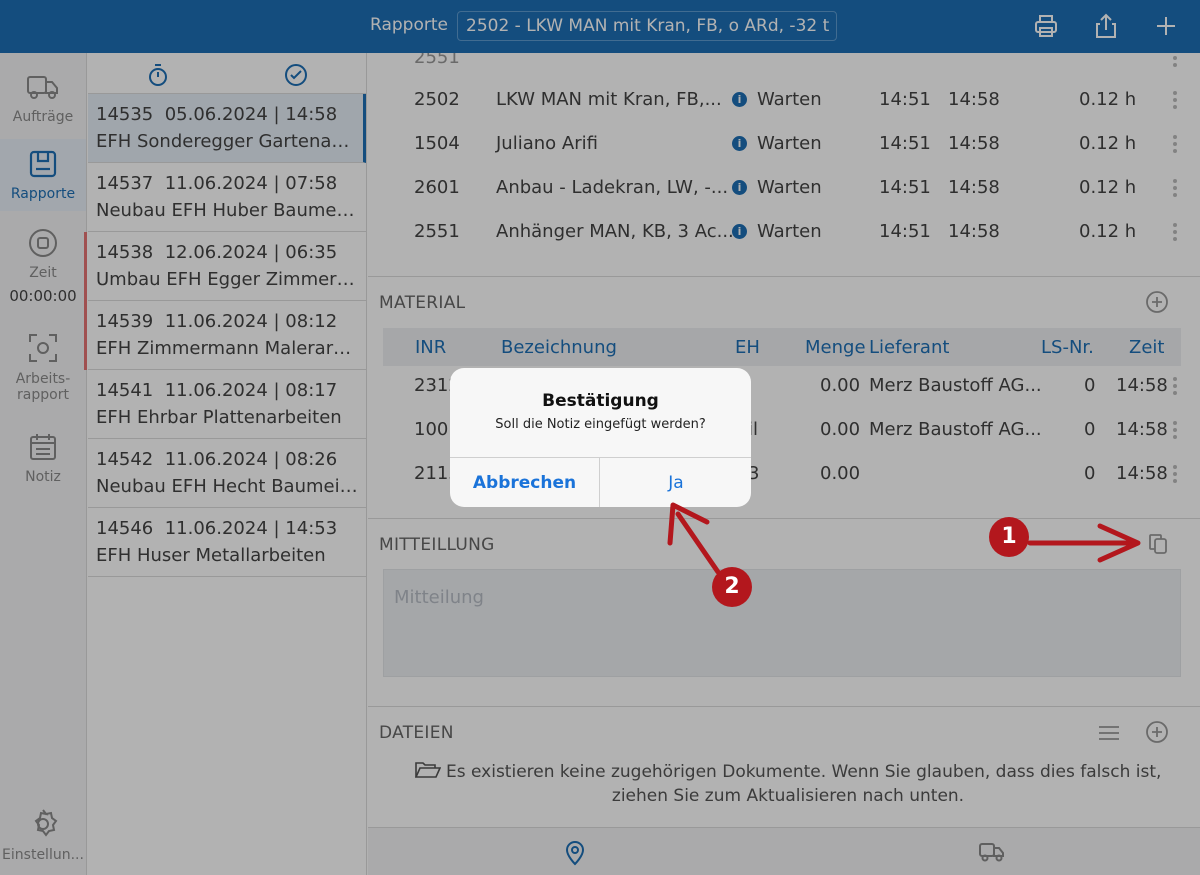  What do you see at coordinates (732, 587) in the screenshot?
I see `callout-2: 2` at bounding box center [732, 587].